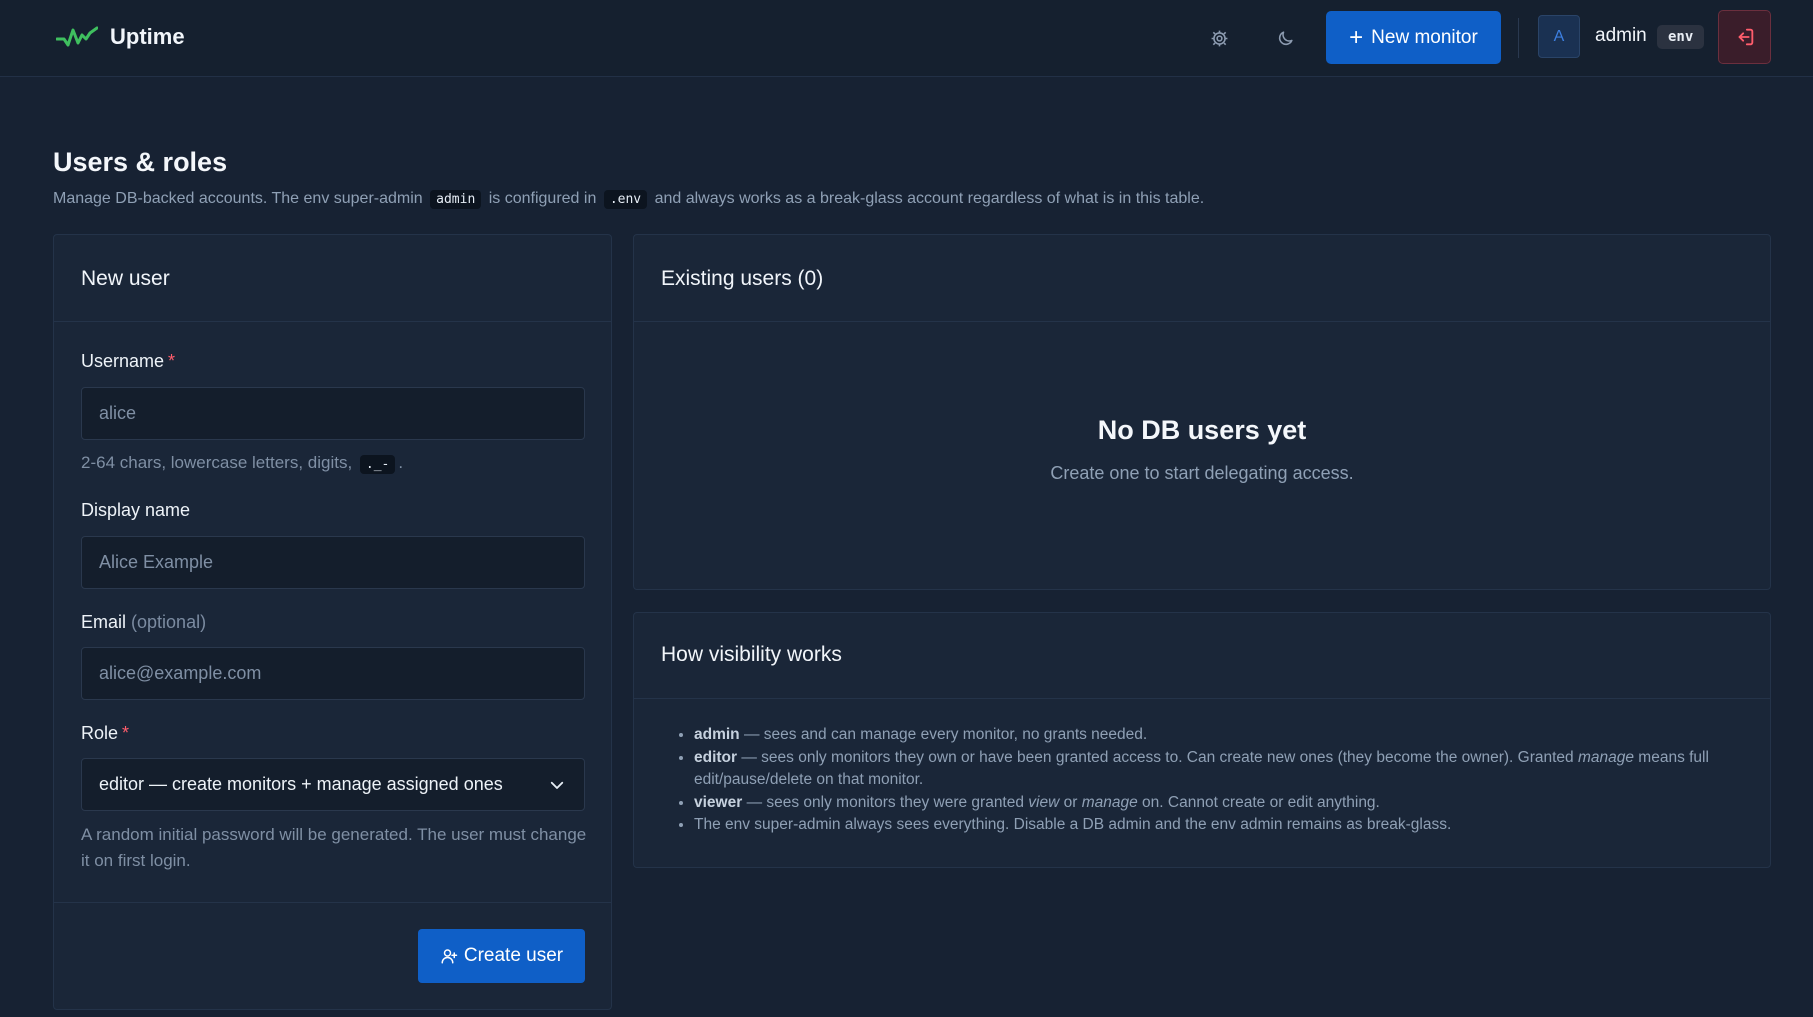 The width and height of the screenshot is (1813, 1017). What do you see at coordinates (1258, 802) in the screenshot?
I see `role-description: on. Cannot create or edit anything.` at bounding box center [1258, 802].